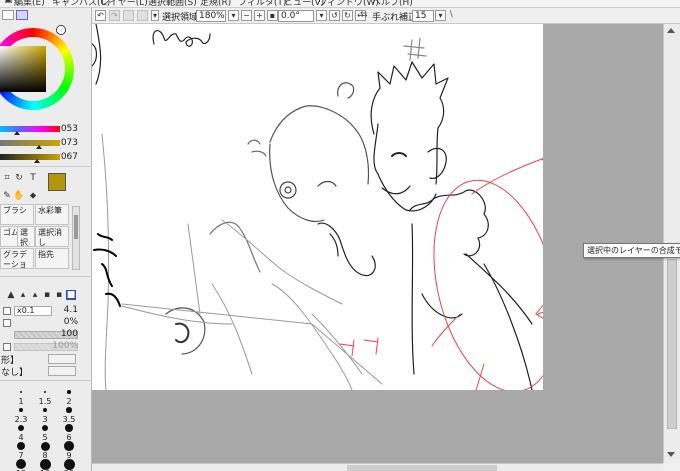 This screenshot has width=680, height=471. What do you see at coordinates (155, 15) in the screenshot?
I see `selection-checkbox: ▾` at bounding box center [155, 15].